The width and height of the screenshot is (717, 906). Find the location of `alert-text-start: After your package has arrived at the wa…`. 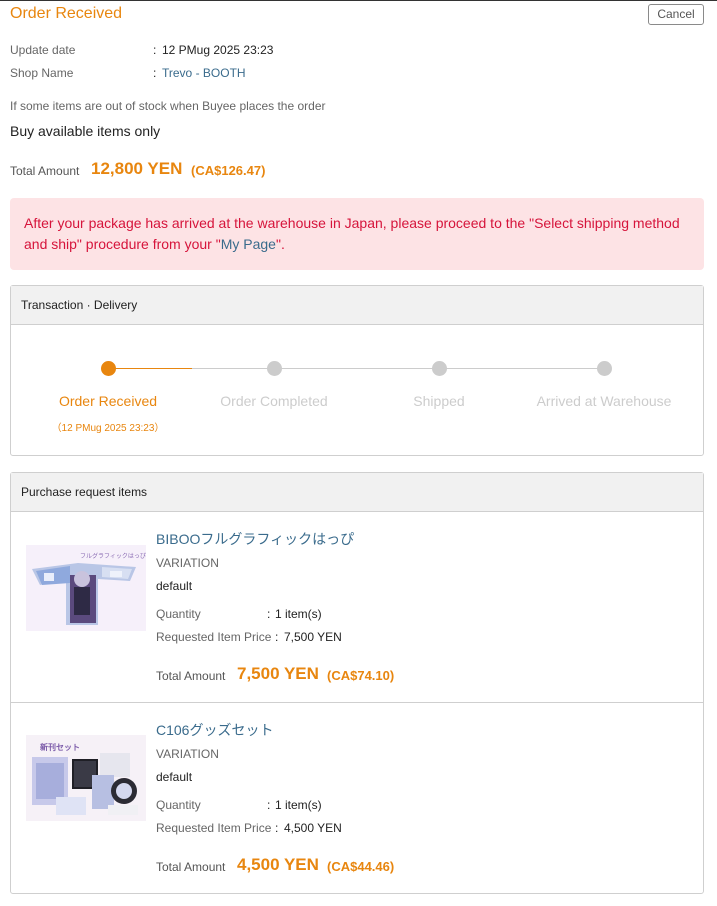

alert-text-start: After your package has arrived at the wa… is located at coordinates (352, 233).